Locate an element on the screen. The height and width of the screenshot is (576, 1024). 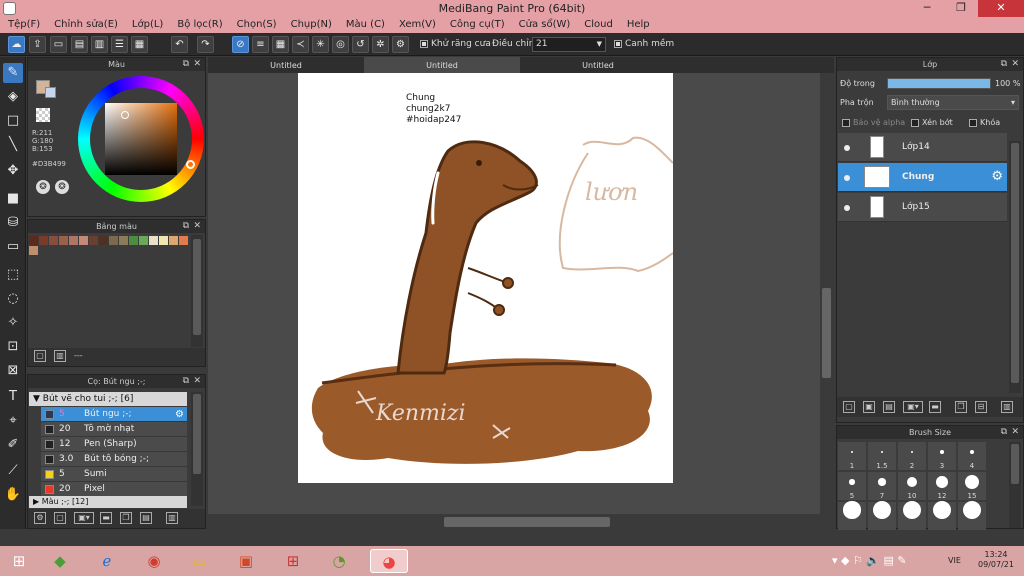
add-palette-icon: ▢ is located at coordinates (40, 356).